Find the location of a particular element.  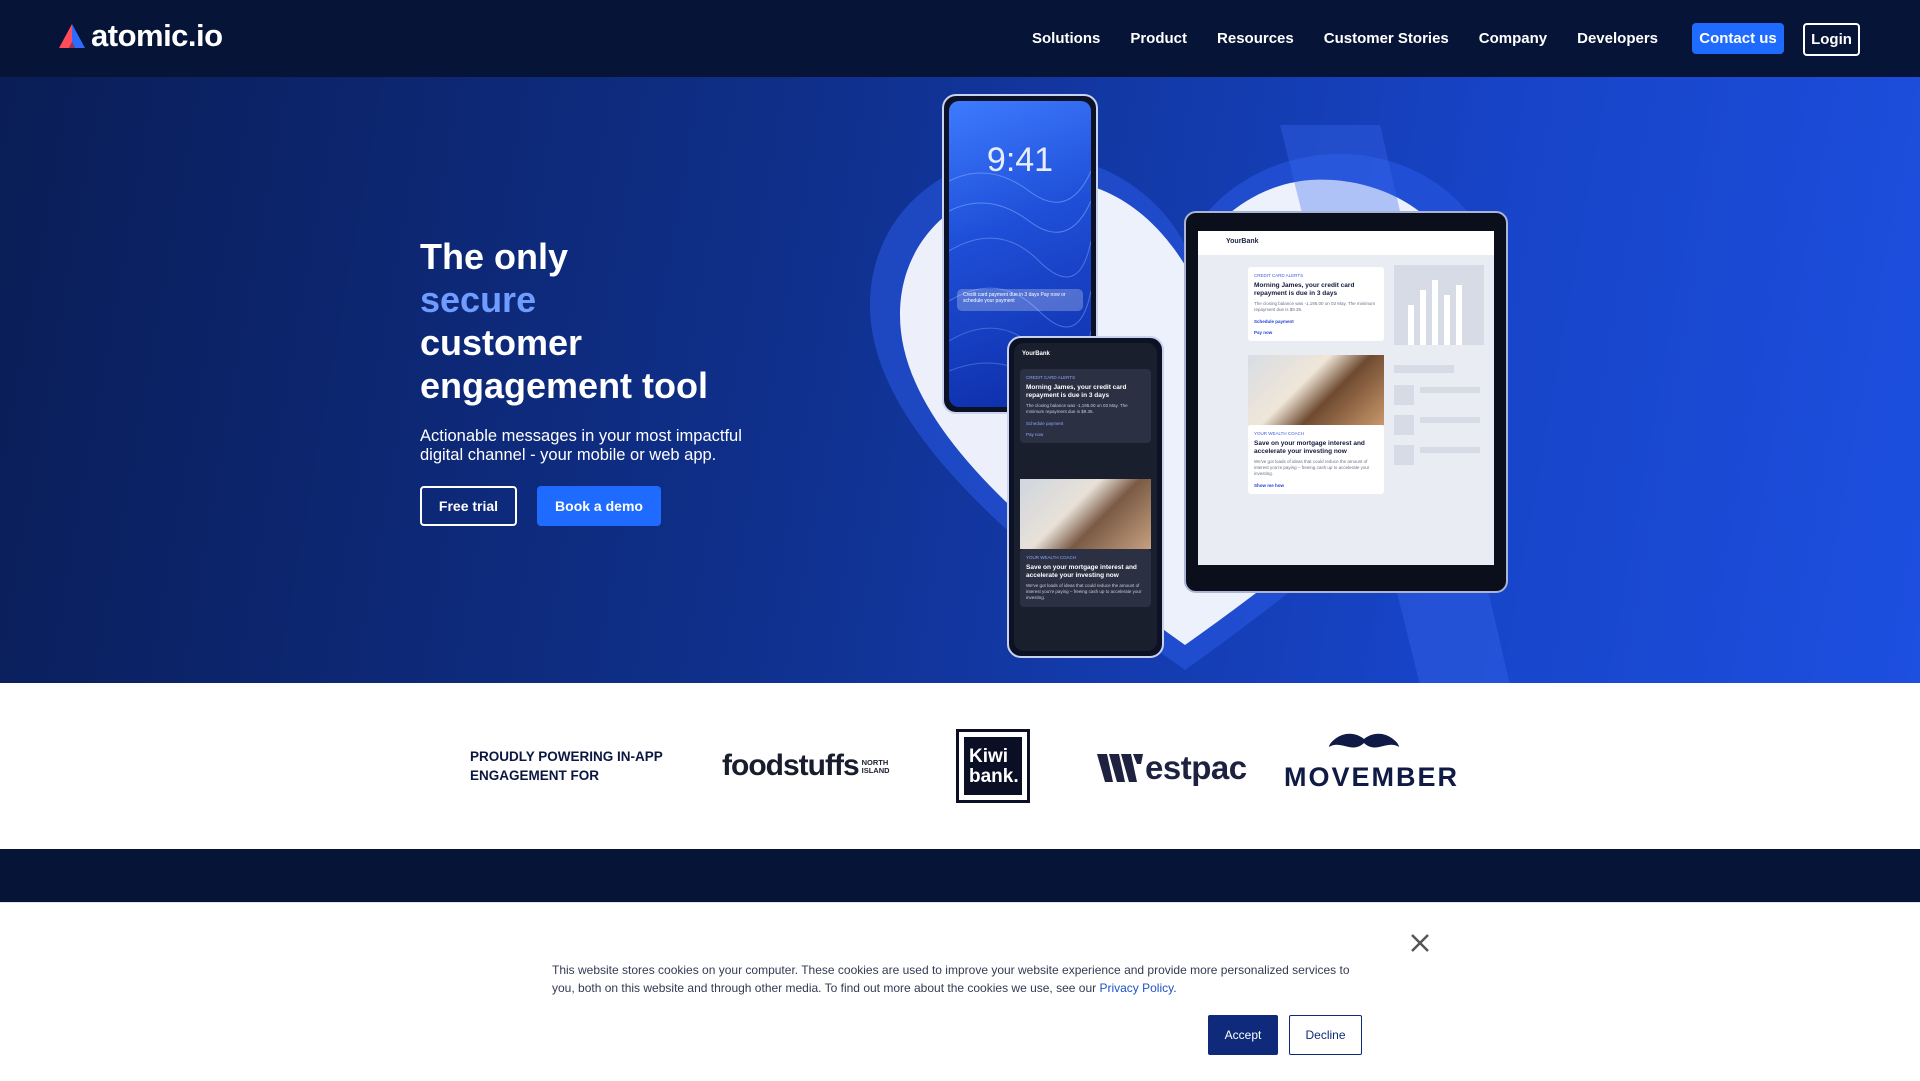

foodstuffs-region-line2: ISLAND is located at coordinates (875, 770).